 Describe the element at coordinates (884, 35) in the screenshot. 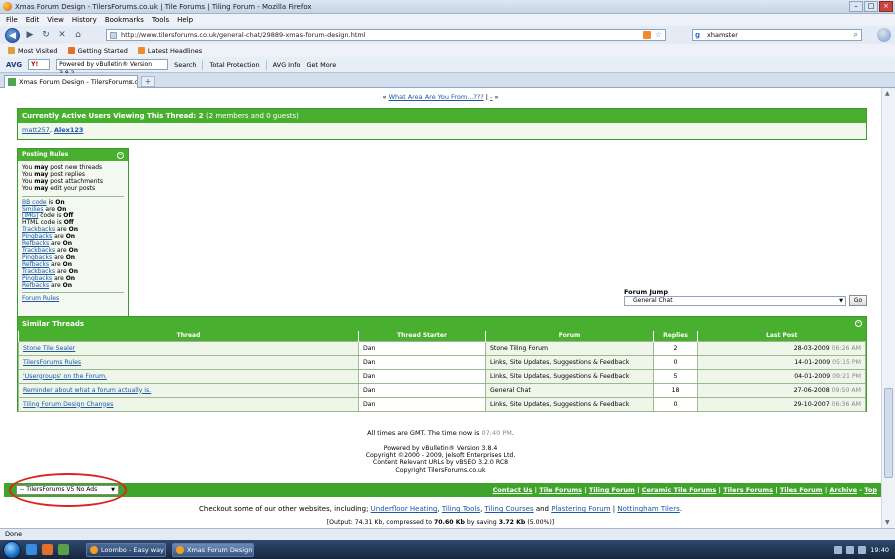

I see `profile-icon` at that location.